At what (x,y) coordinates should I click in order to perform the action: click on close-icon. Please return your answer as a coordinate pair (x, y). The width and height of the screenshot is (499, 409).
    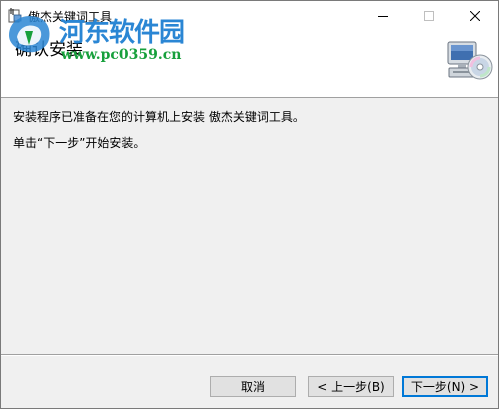
    Looking at the image, I should click on (475, 16).